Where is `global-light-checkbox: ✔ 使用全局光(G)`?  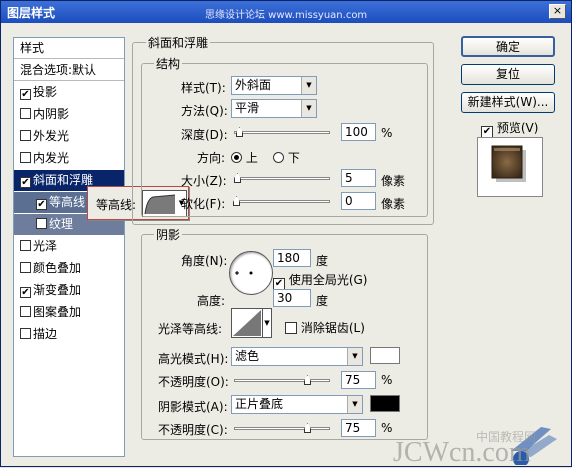
global-light-checkbox: ✔ 使用全局光(G) is located at coordinates (320, 280).